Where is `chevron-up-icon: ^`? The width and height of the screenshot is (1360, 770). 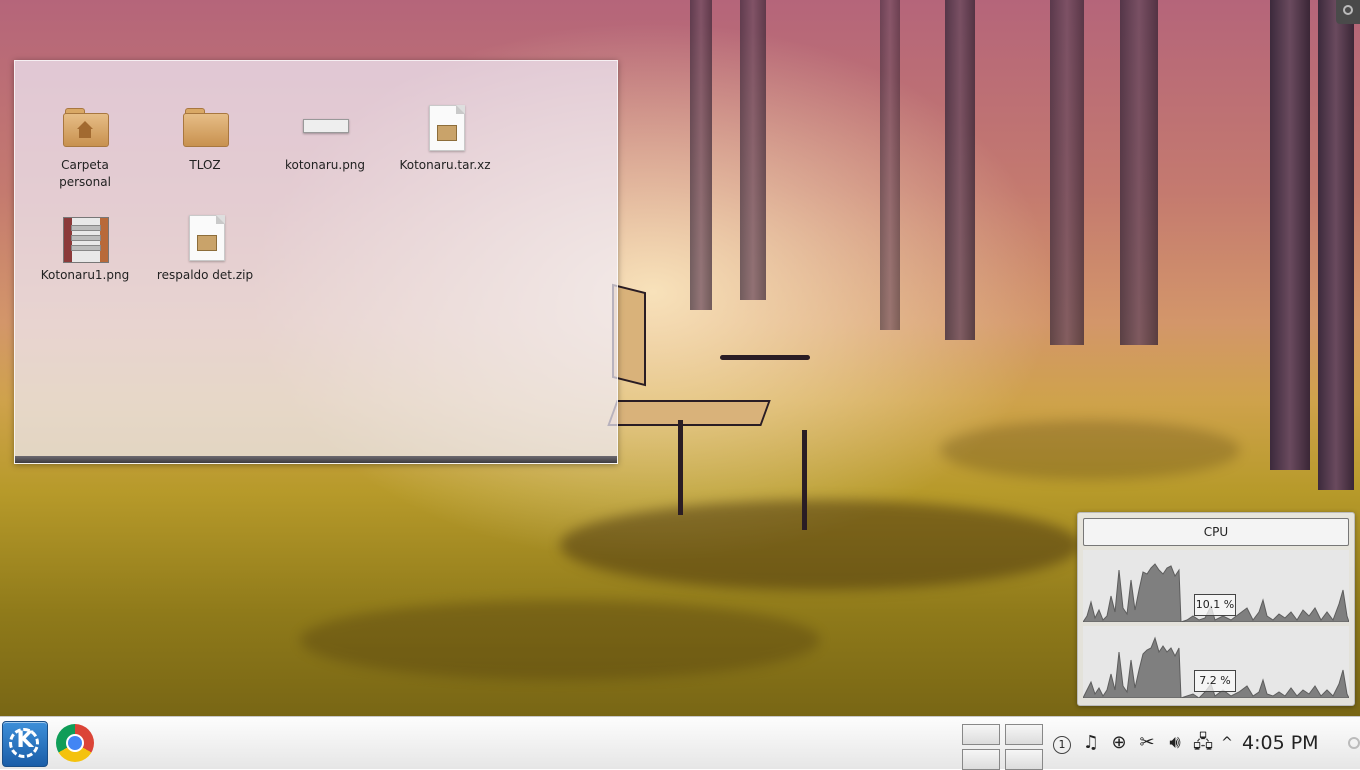 chevron-up-icon: ^ is located at coordinates (1227, 743).